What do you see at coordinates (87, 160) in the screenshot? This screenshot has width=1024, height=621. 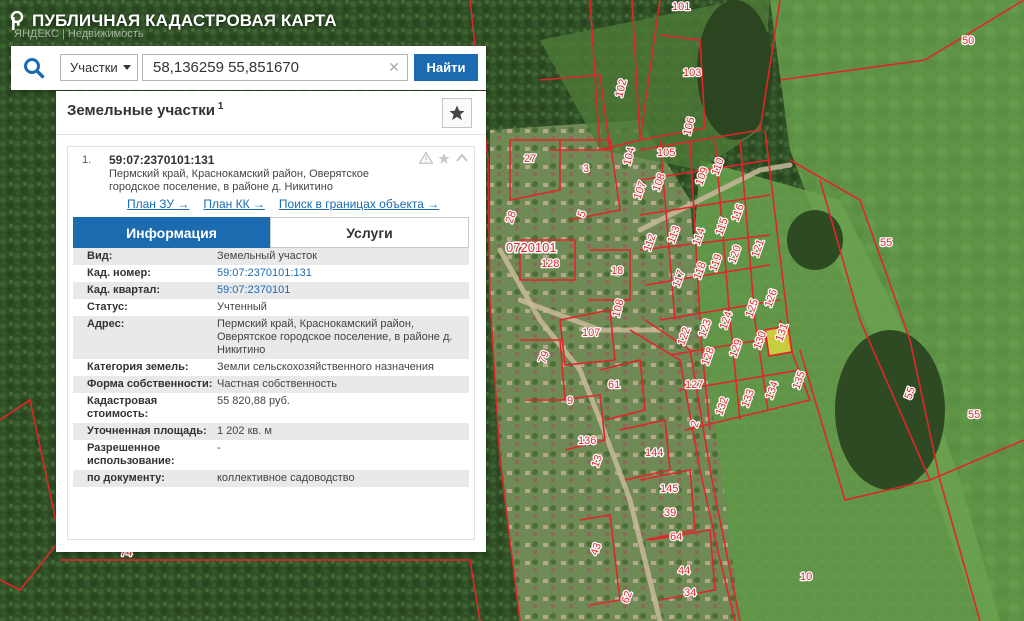 I see `result-number: 1.` at bounding box center [87, 160].